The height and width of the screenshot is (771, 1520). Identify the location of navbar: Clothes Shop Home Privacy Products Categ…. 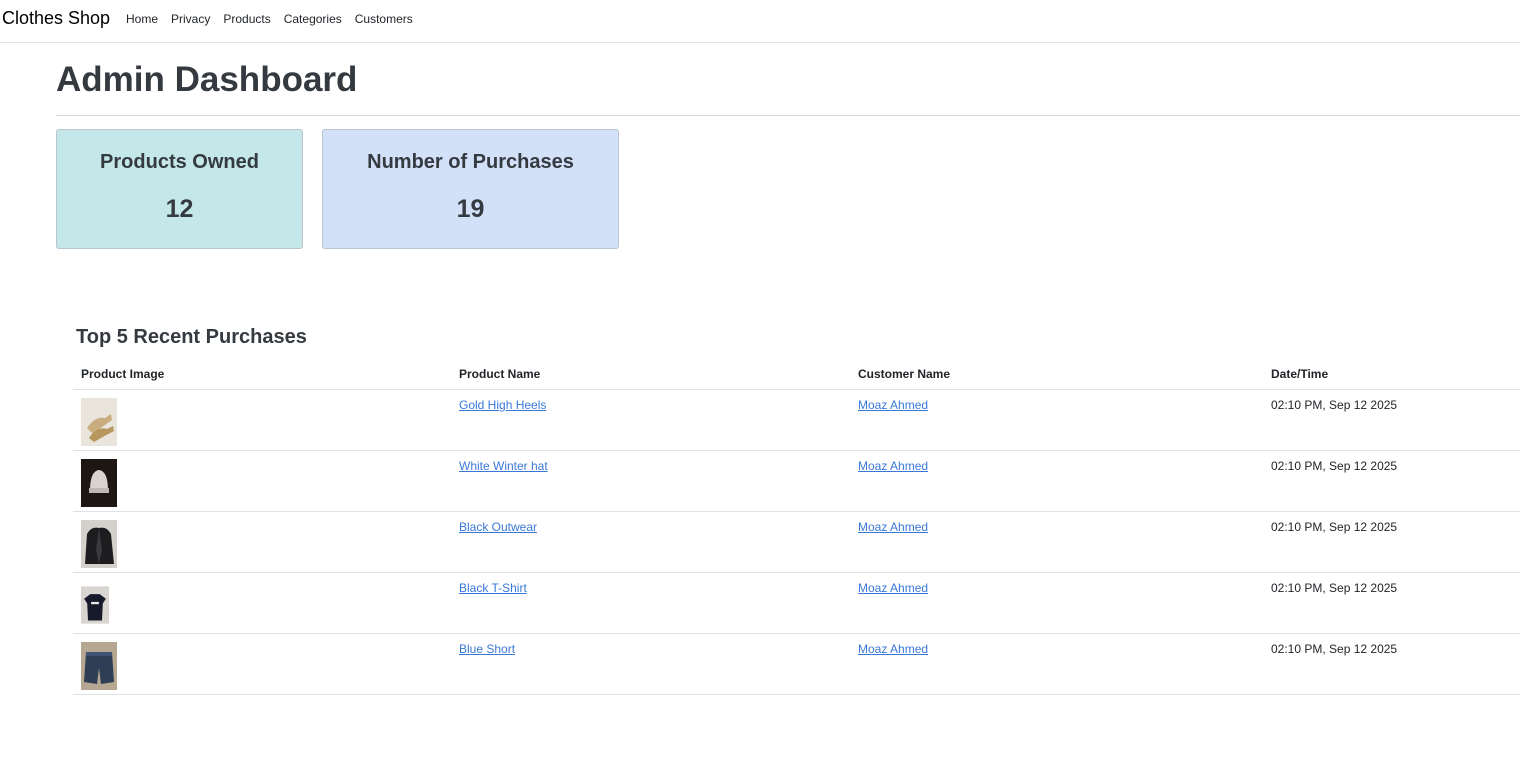
(760, 21).